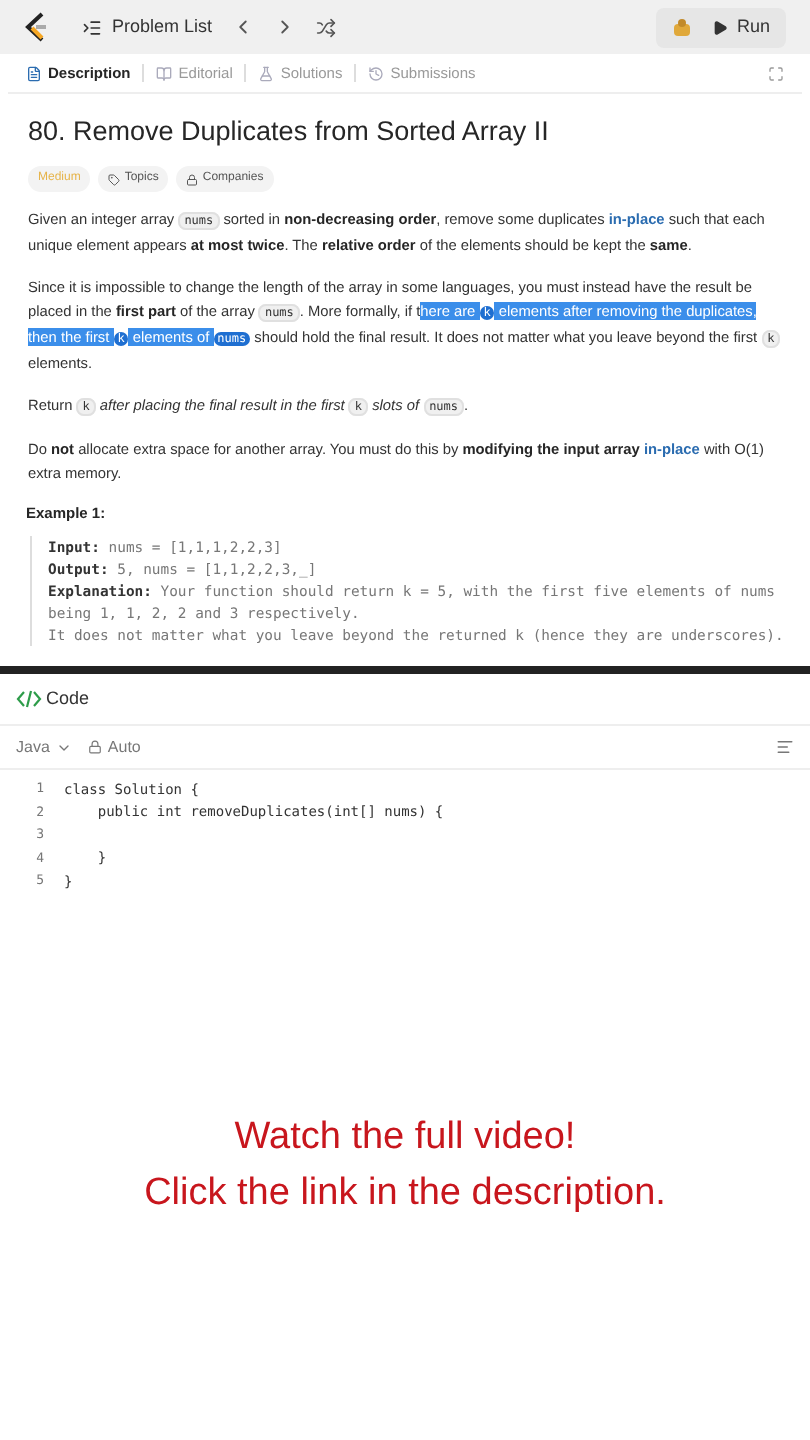 This screenshot has width=810, height=1440. What do you see at coordinates (44, 747) in the screenshot?
I see `language-dropdown: Java` at bounding box center [44, 747].